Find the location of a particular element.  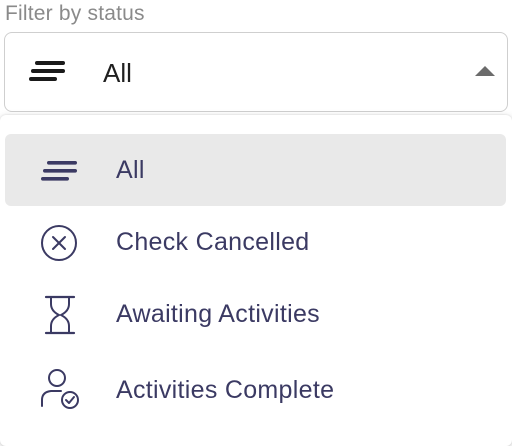

selected-value: All is located at coordinates (117, 73).